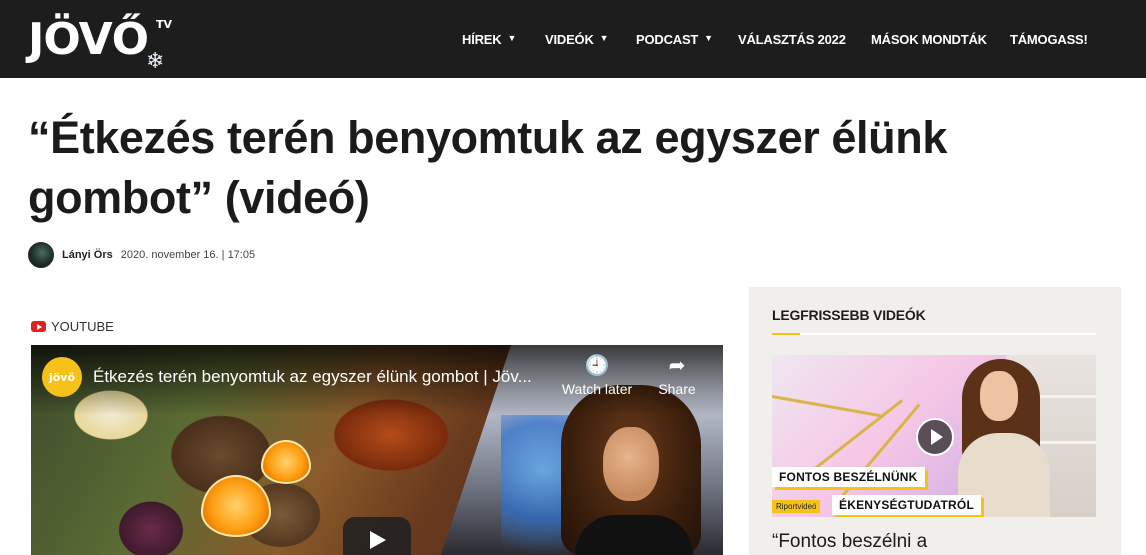 This screenshot has width=1146, height=555. I want to click on nav-label: HÍREK, so click(482, 39).